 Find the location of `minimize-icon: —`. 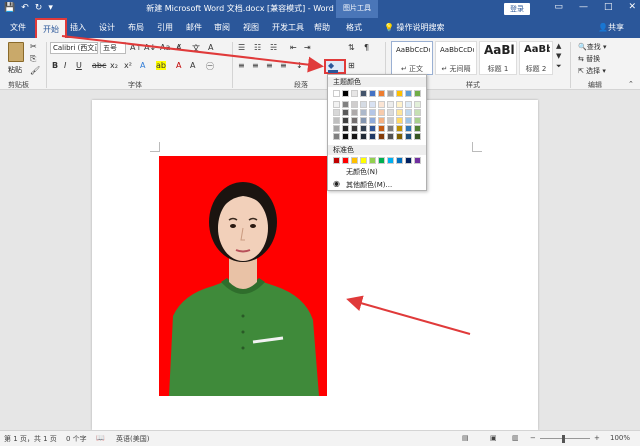

minimize-icon: — is located at coordinates (583, 7).